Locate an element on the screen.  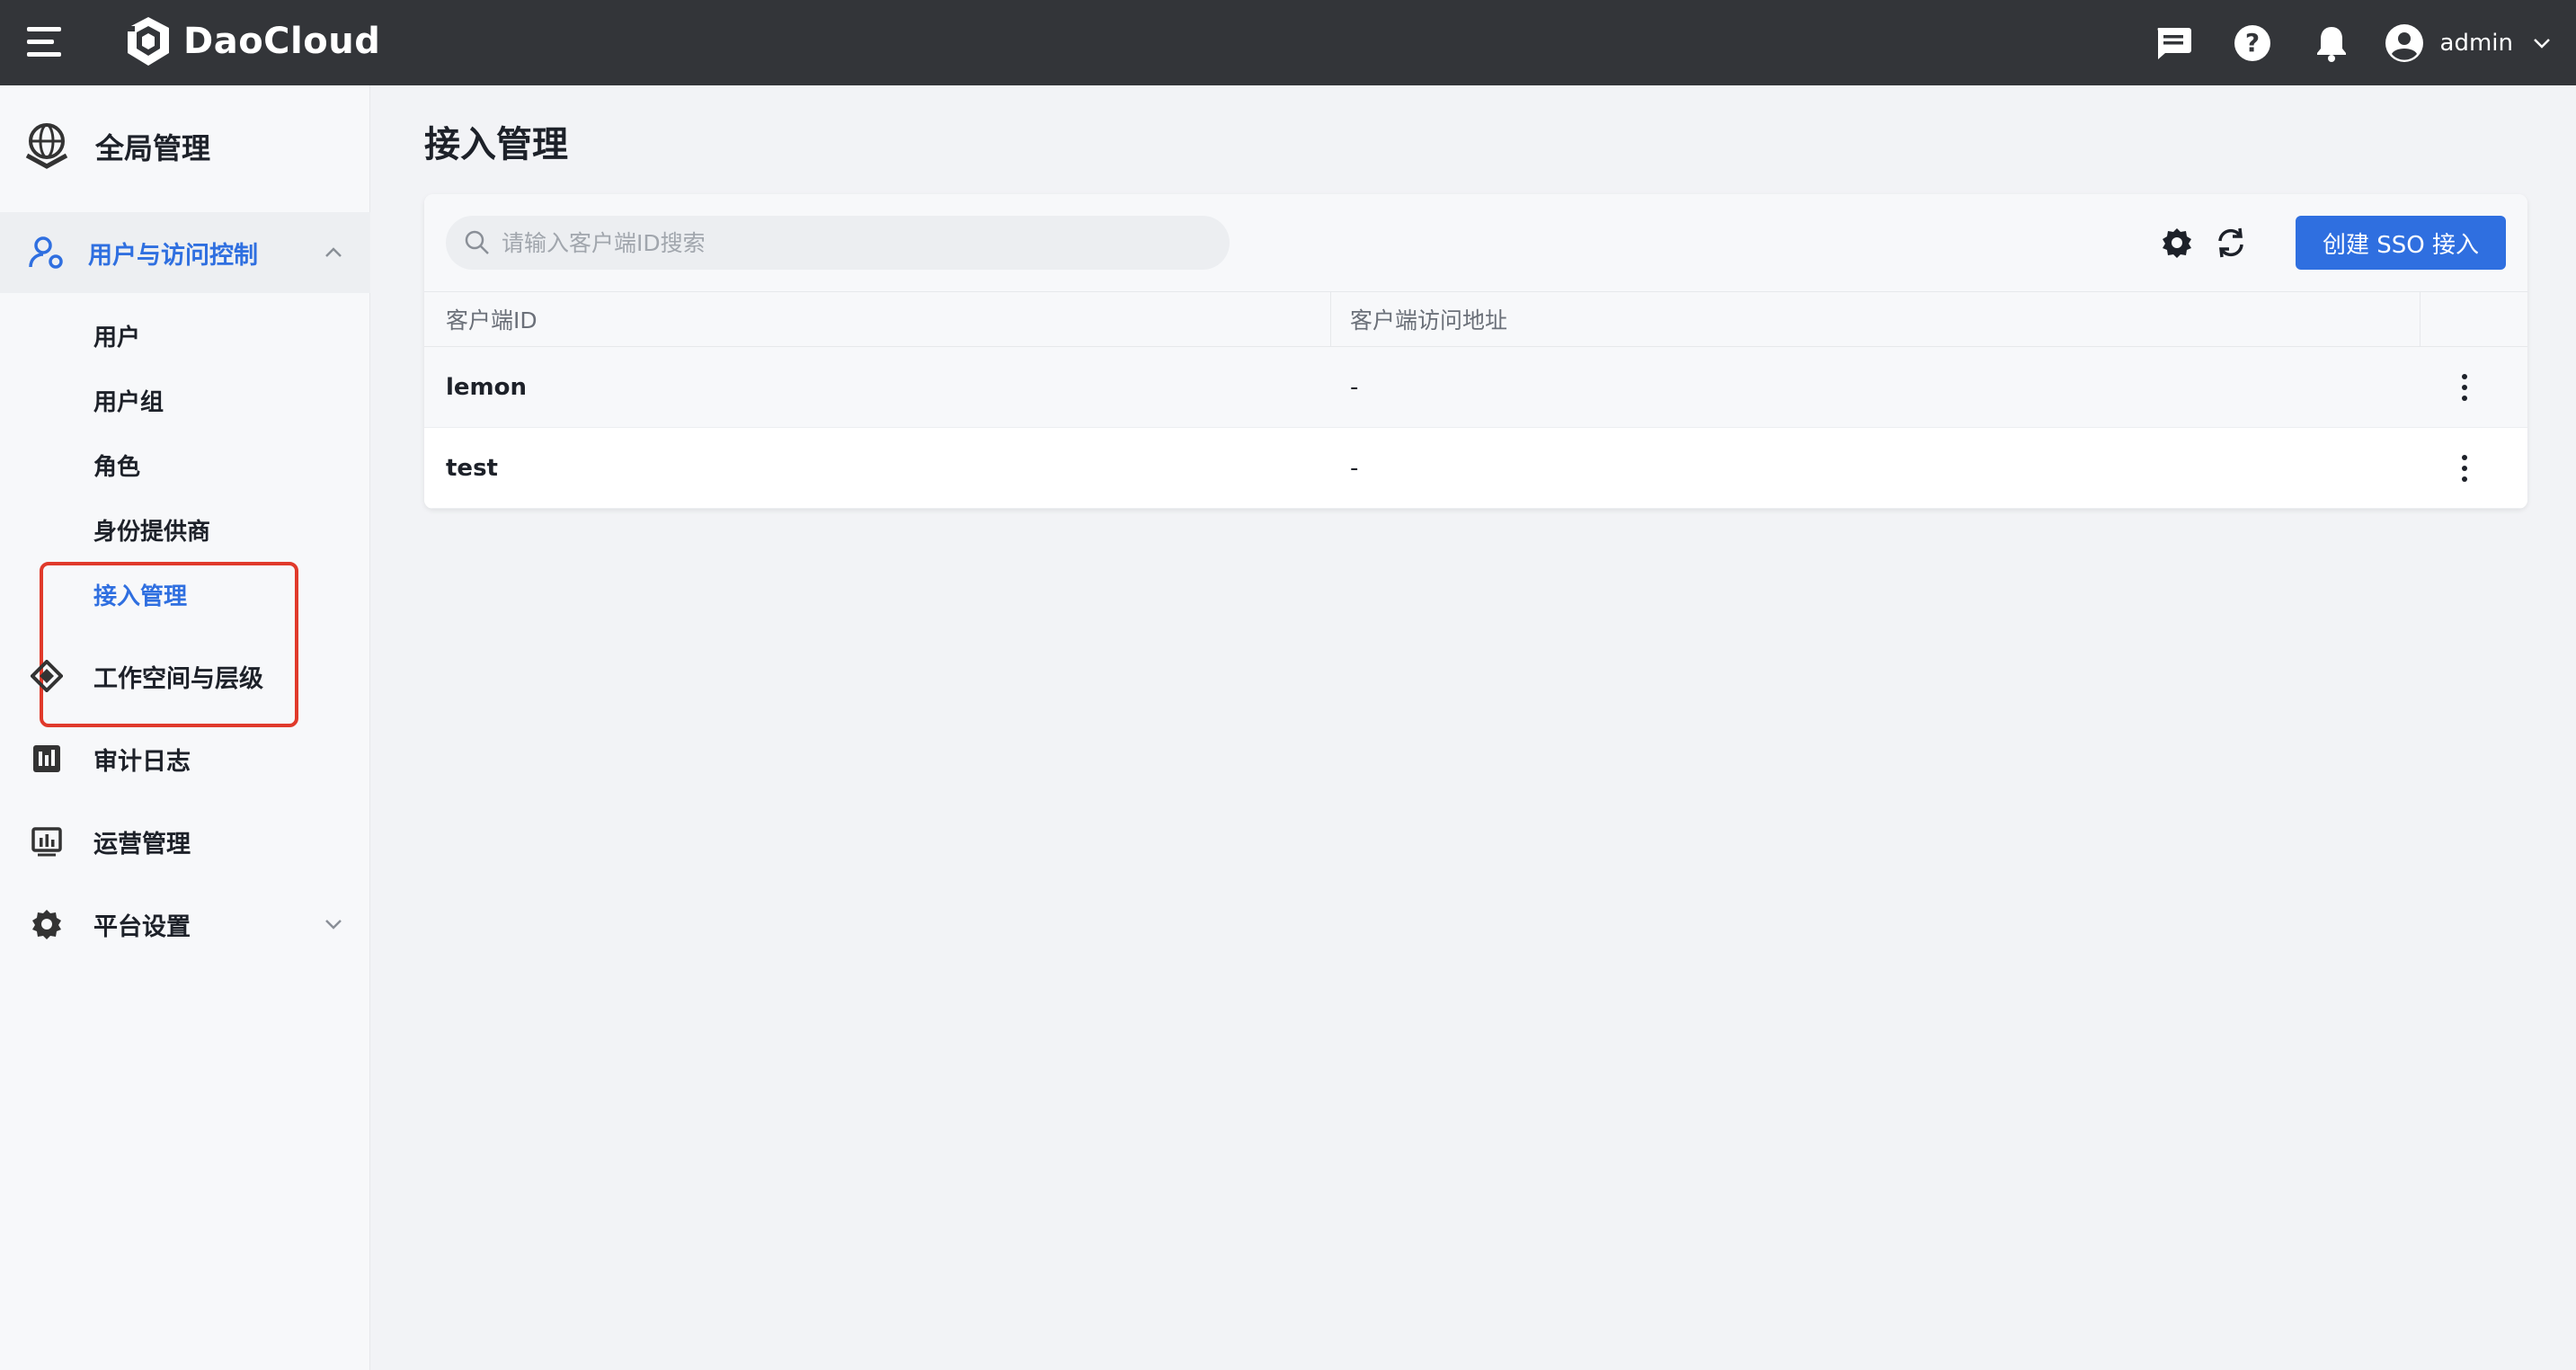
daocloud-logo-icon is located at coordinates (148, 41).